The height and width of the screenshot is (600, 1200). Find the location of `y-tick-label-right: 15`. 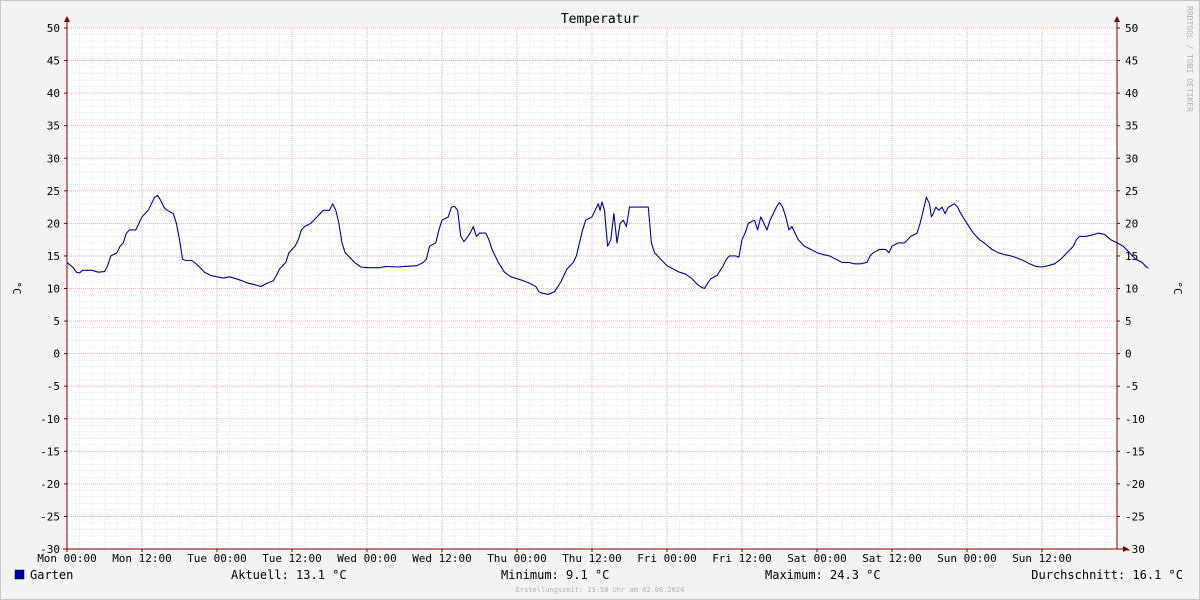

y-tick-label-right: 15 is located at coordinates (1131, 256).